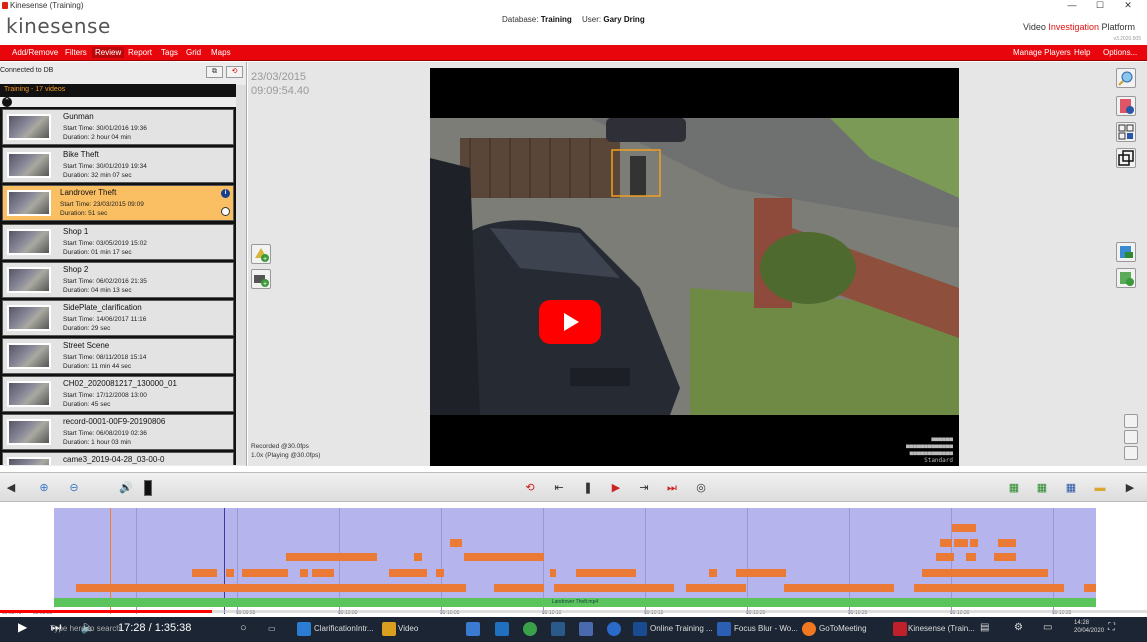 This screenshot has height=642, width=1147. Describe the element at coordinates (74, 488) in the screenshot. I see `zoom-out-icon: ⊖` at that location.